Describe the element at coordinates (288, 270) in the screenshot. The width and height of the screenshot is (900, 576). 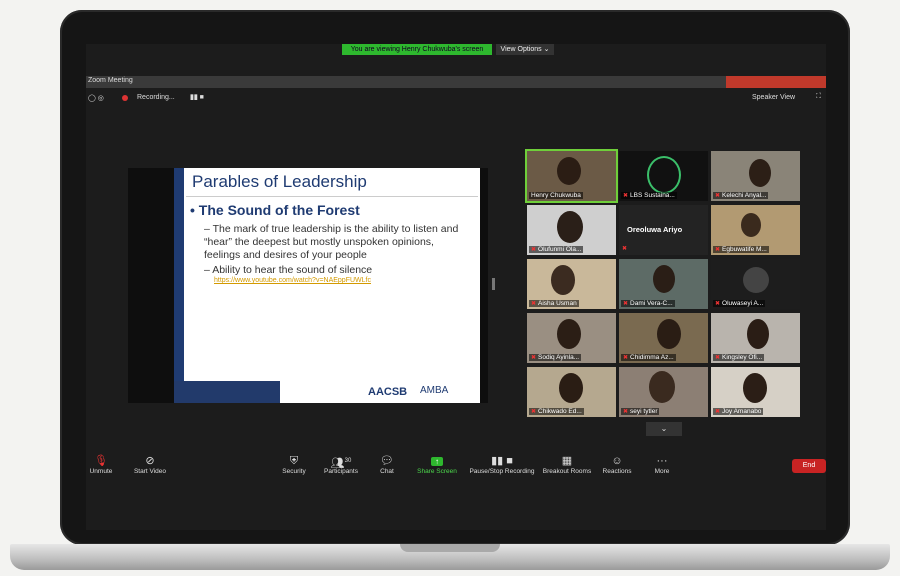
I see `slide-bullet-2: – Ability to hear the sound of silence` at that location.